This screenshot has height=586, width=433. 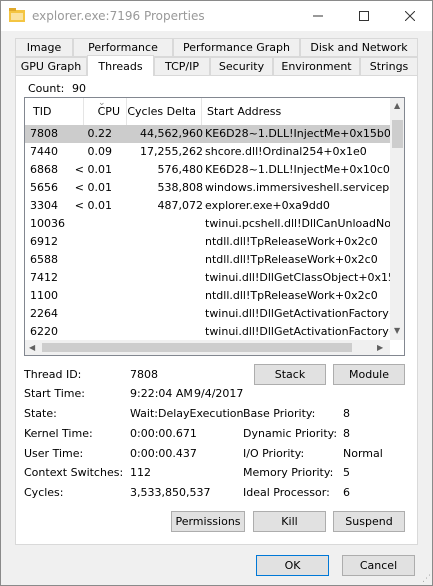 I want to click on cancel-button: Cancel, so click(x=378, y=565).